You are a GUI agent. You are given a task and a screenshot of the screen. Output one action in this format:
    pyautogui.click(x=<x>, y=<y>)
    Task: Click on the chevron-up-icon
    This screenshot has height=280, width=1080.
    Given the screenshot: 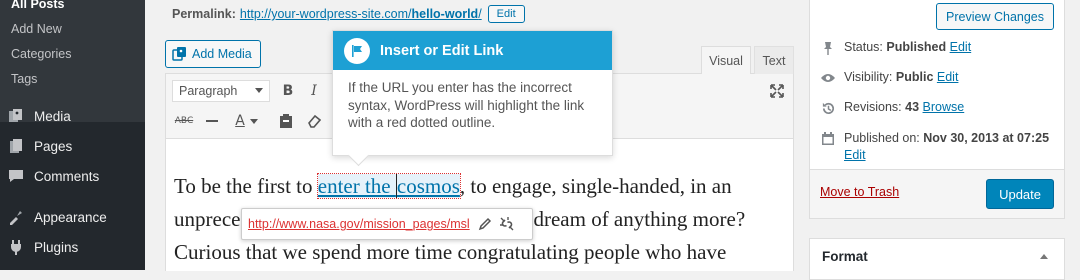 What is the action you would take?
    pyautogui.click(x=1044, y=256)
    